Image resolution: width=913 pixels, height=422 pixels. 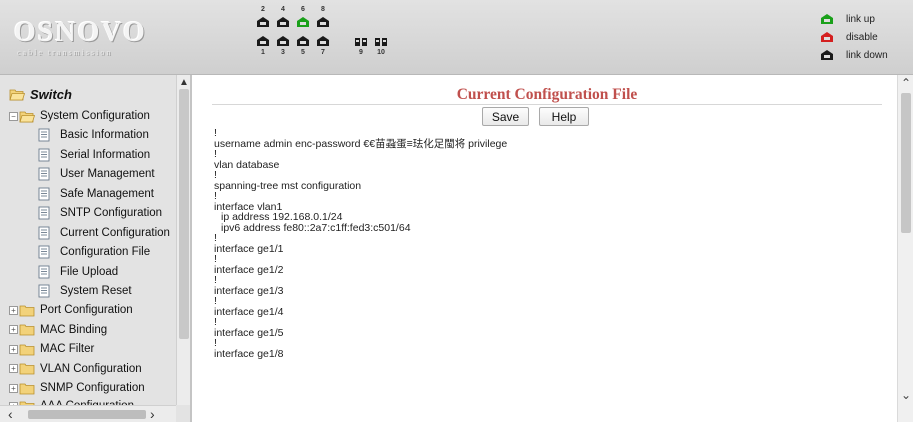 I want to click on sidebar-item-vlan-configuration: + VLAN Configuration, so click(x=75, y=369).